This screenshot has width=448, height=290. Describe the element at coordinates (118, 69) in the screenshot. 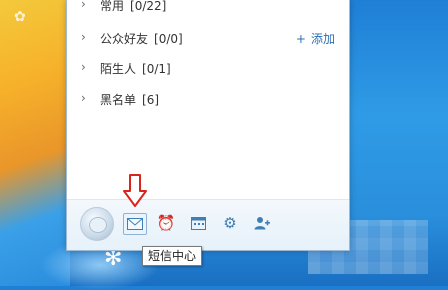

I see `group-name: 陌生人` at that location.